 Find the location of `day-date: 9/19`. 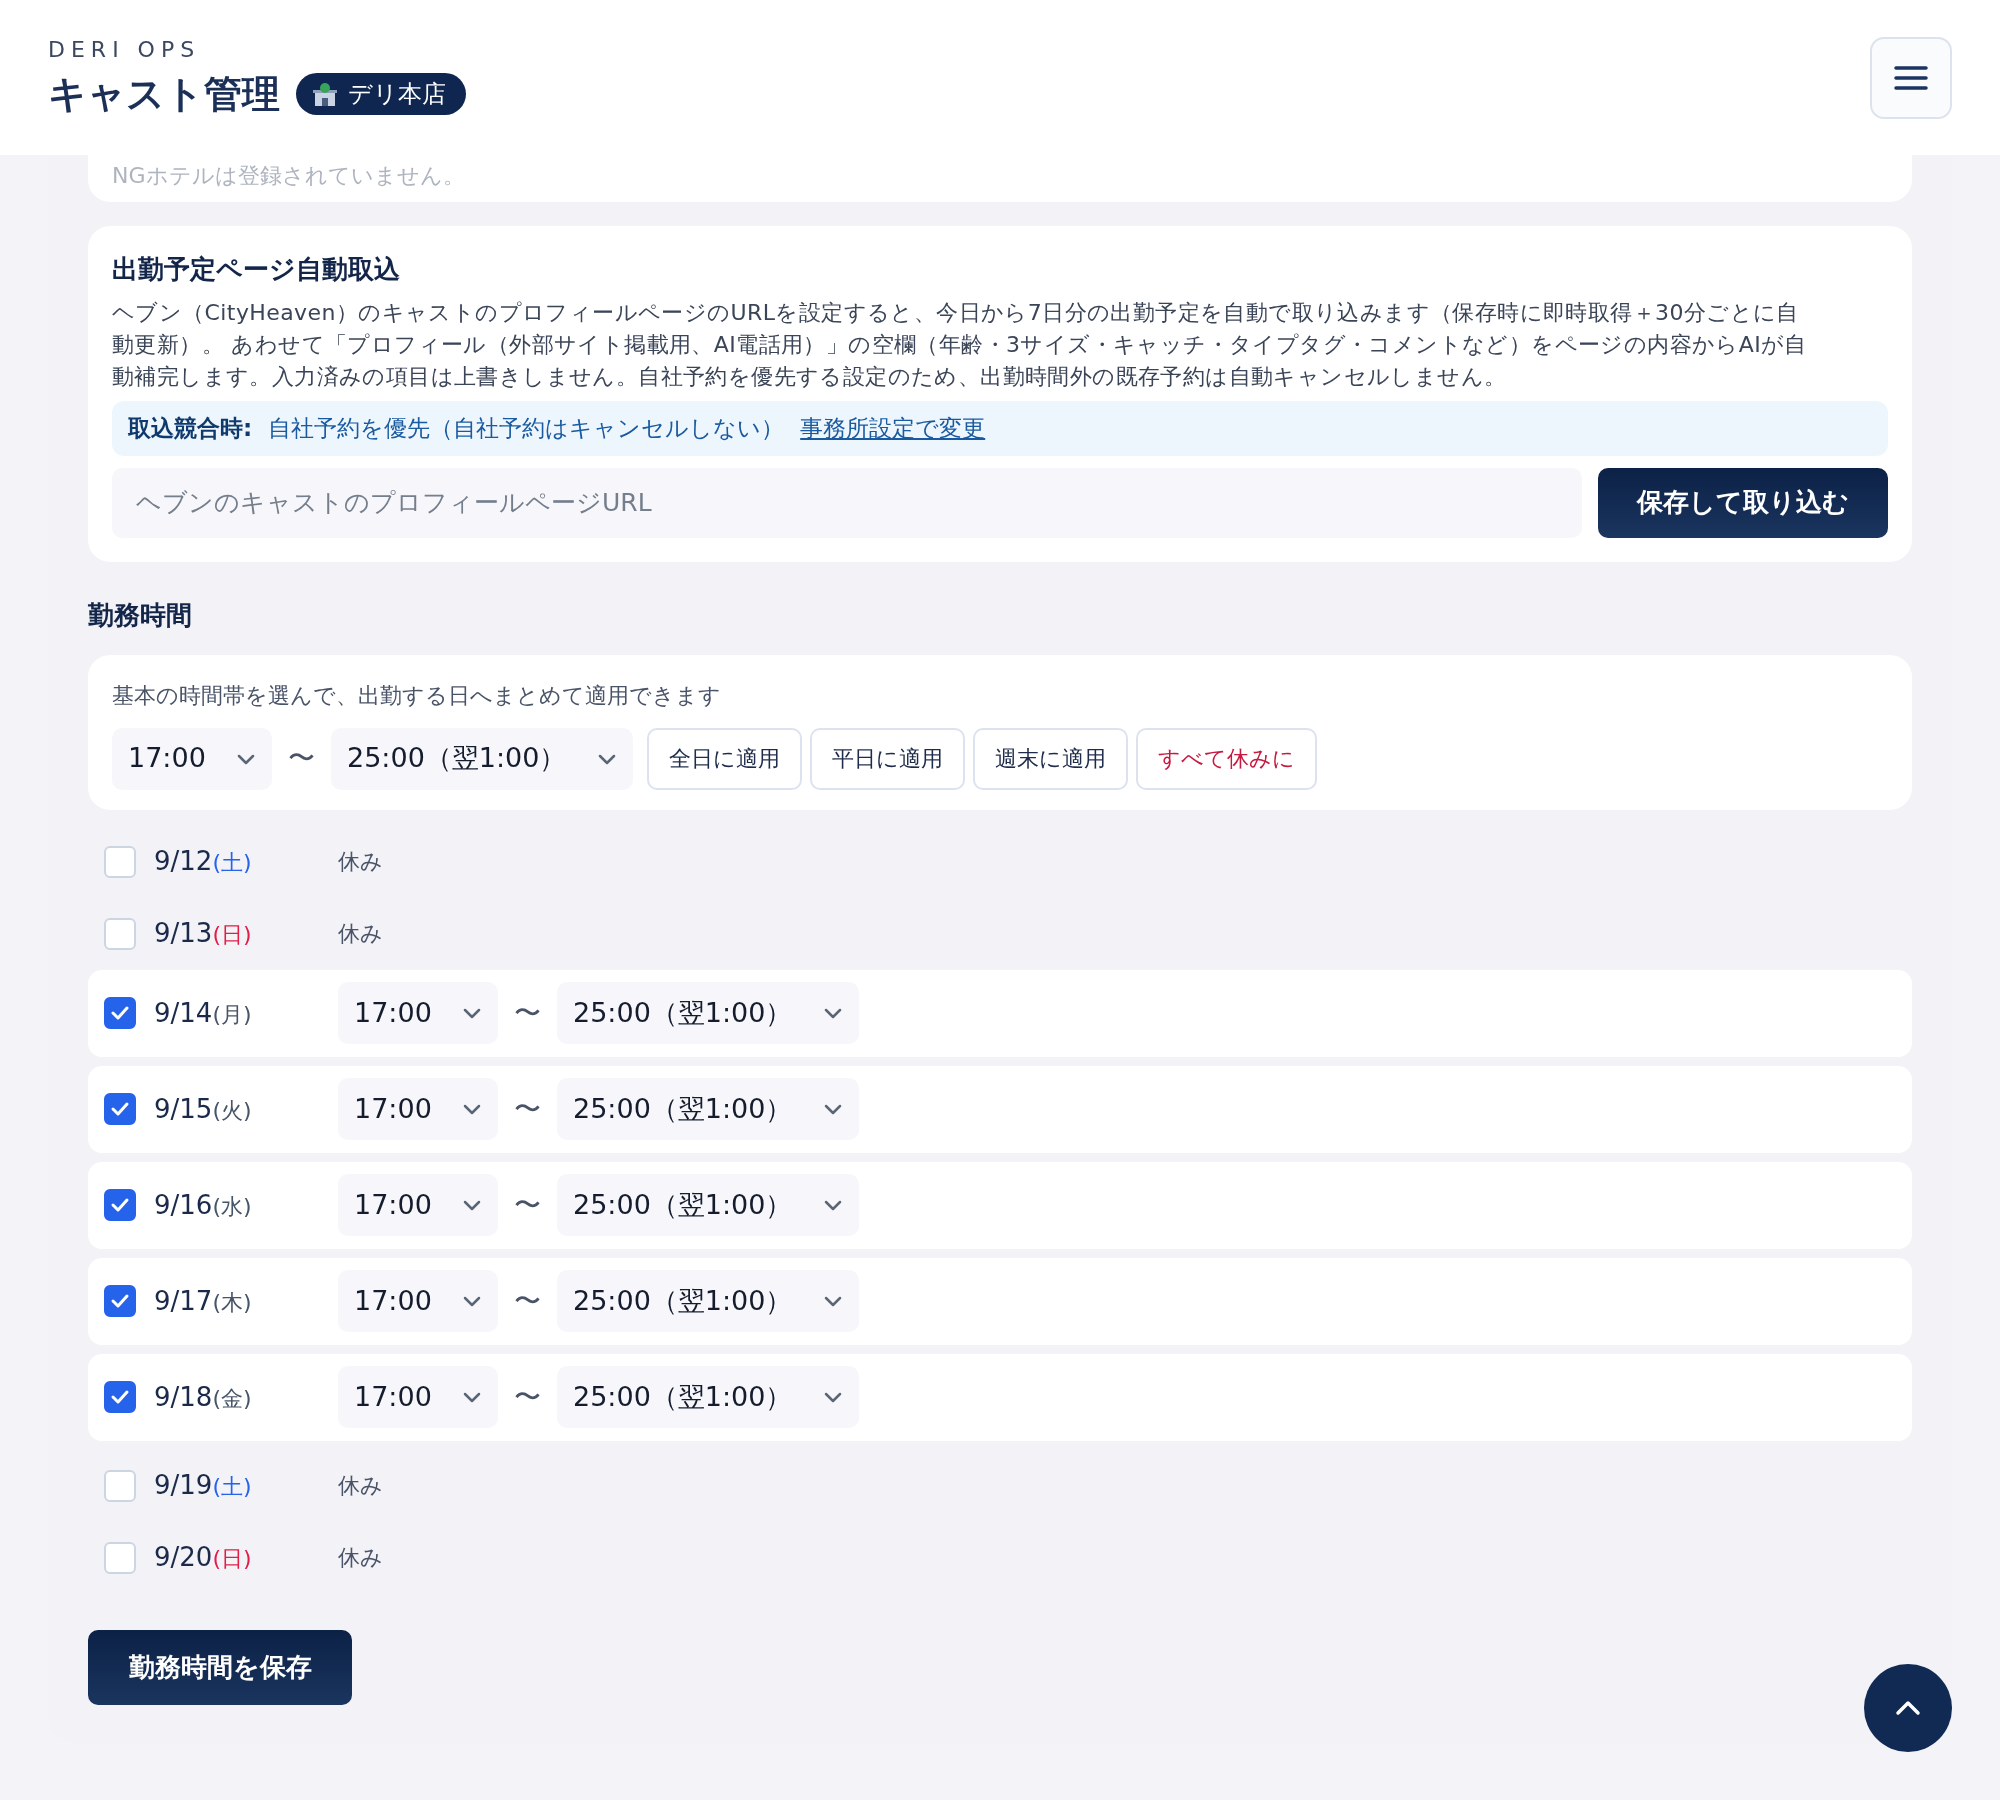

day-date: 9/19 is located at coordinates (183, 1485).